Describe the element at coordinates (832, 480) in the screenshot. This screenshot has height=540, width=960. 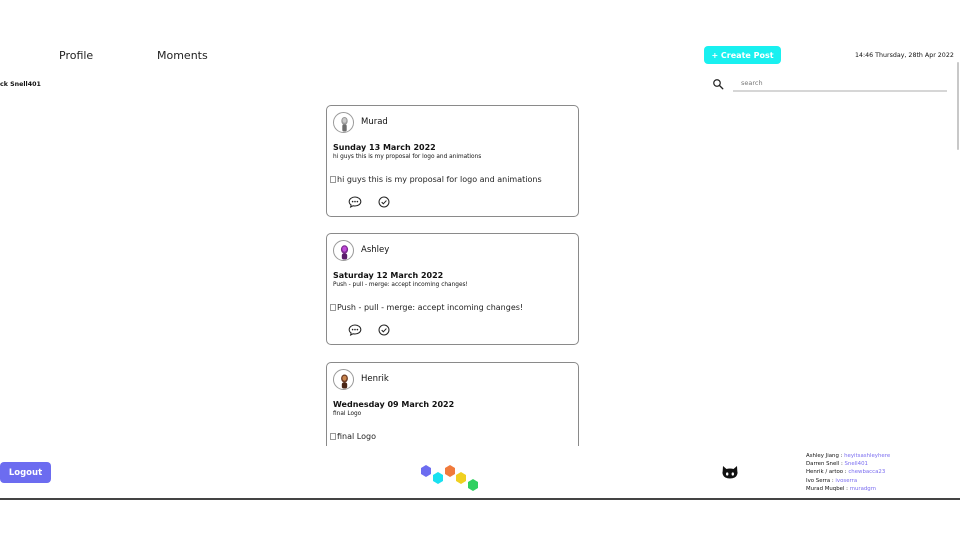
I see `credit-item: Ivo Serra : ivoserra` at that location.